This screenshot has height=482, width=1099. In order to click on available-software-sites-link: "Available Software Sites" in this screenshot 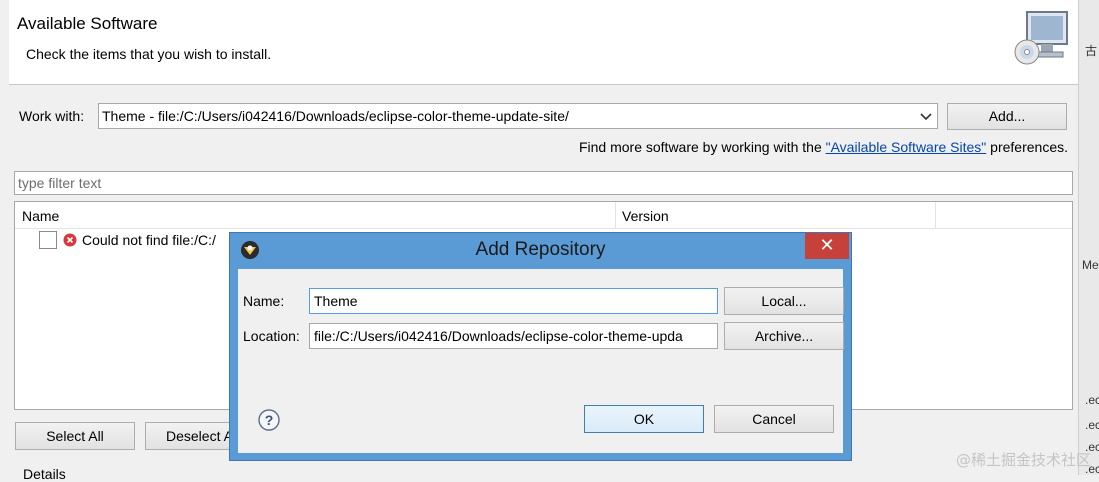, I will do `click(906, 147)`.